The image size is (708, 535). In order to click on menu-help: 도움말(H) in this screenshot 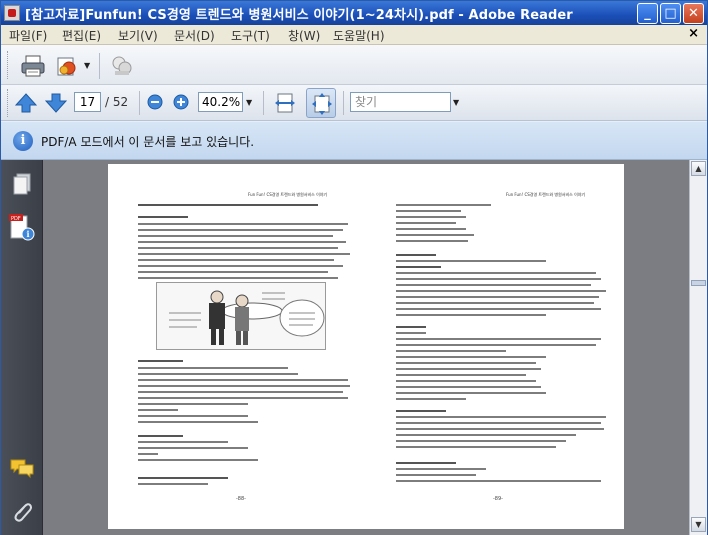, I will do `click(359, 35)`.